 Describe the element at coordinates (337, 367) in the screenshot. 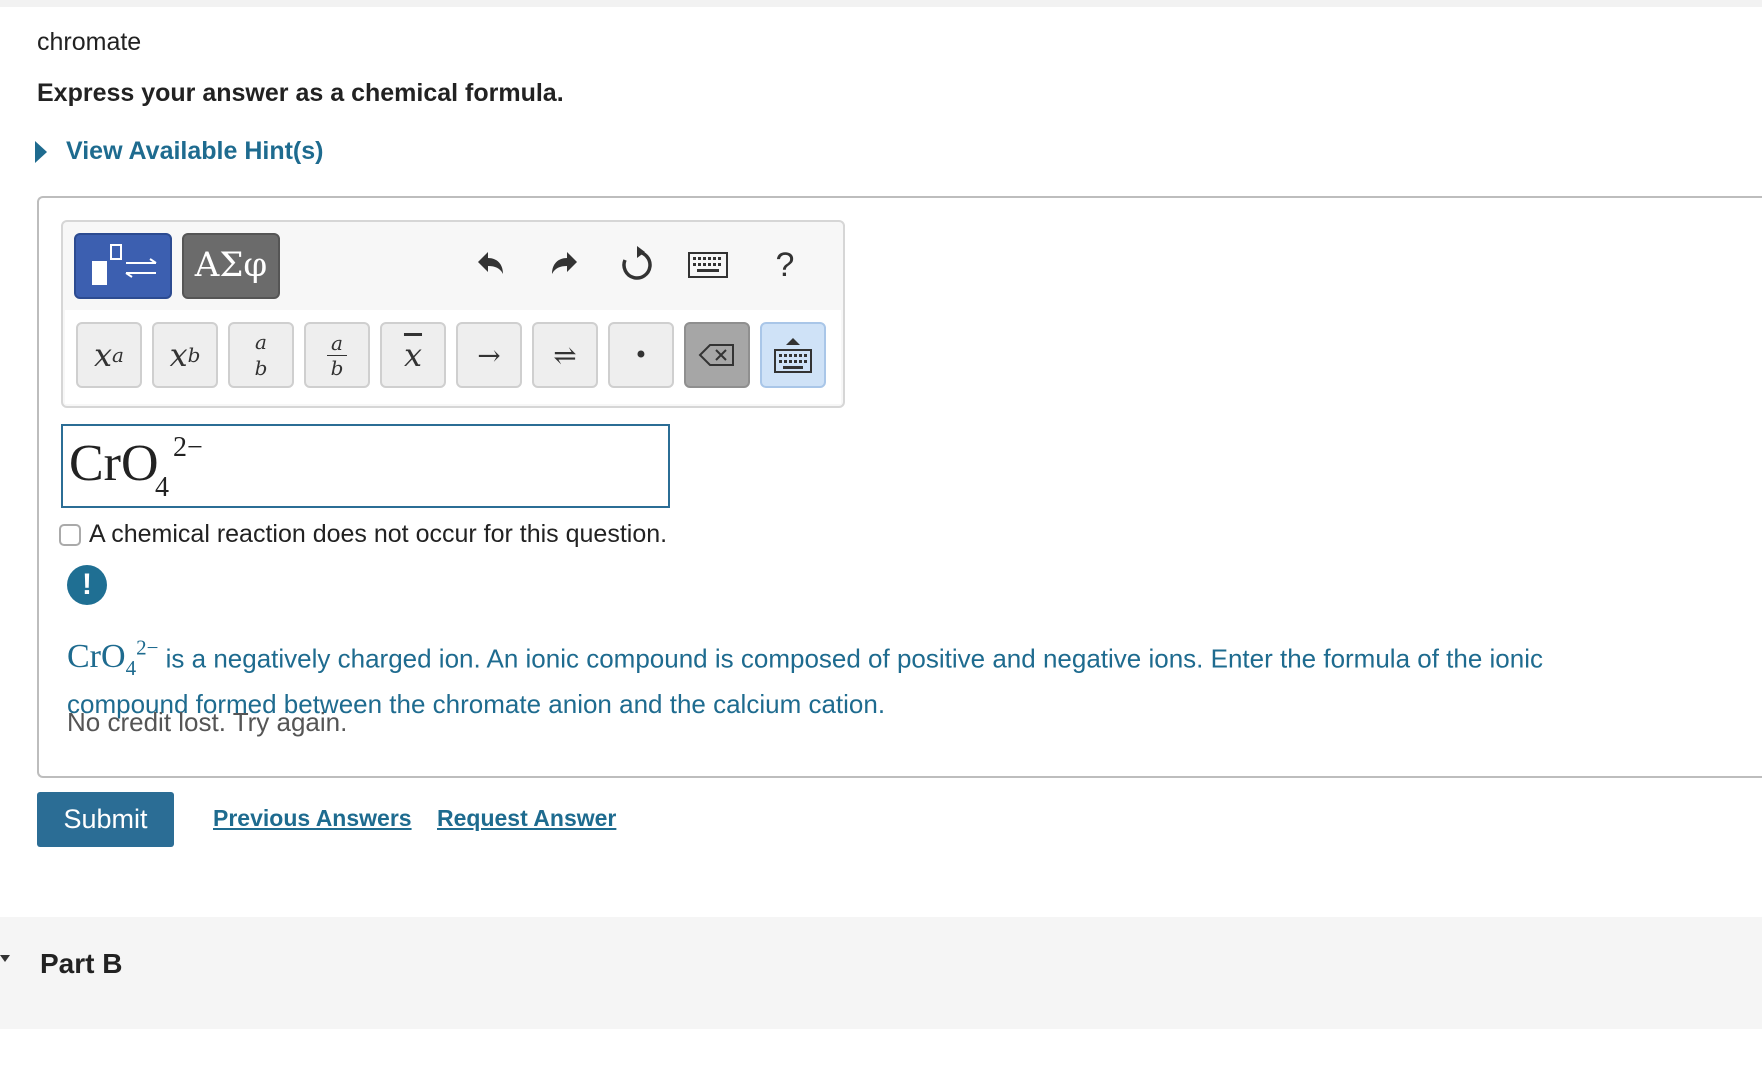

I see `key-denominator-label: b` at that location.